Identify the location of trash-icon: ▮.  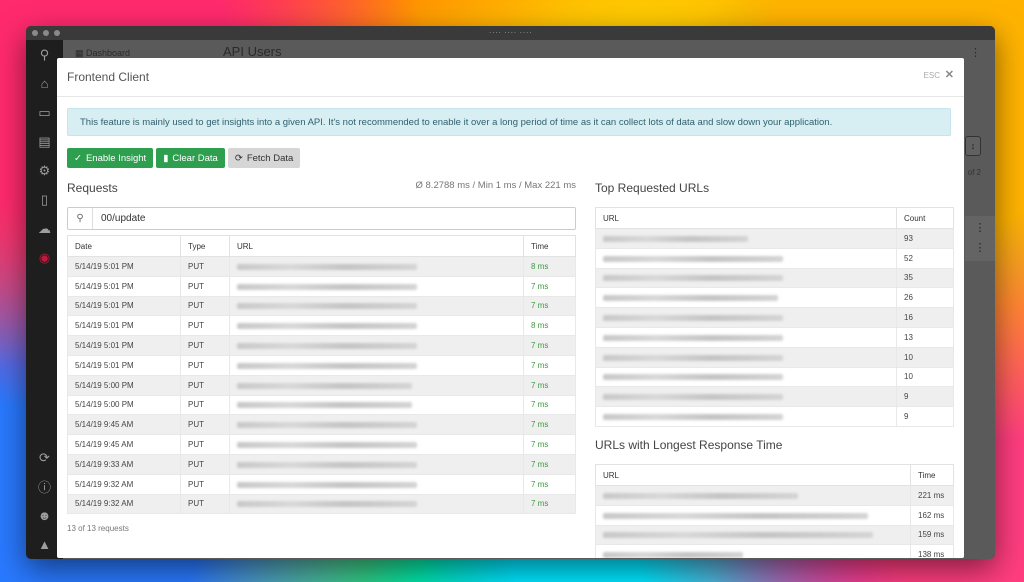
(166, 158).